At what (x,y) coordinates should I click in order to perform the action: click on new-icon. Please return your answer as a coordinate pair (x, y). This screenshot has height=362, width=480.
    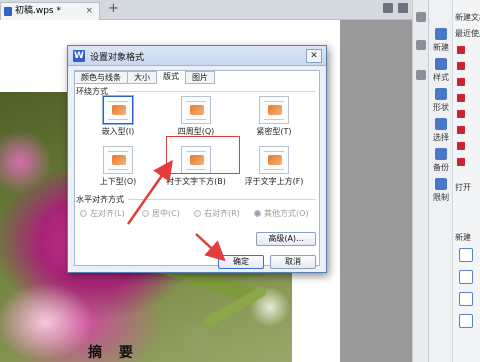
    Looking at the image, I should click on (441, 34).